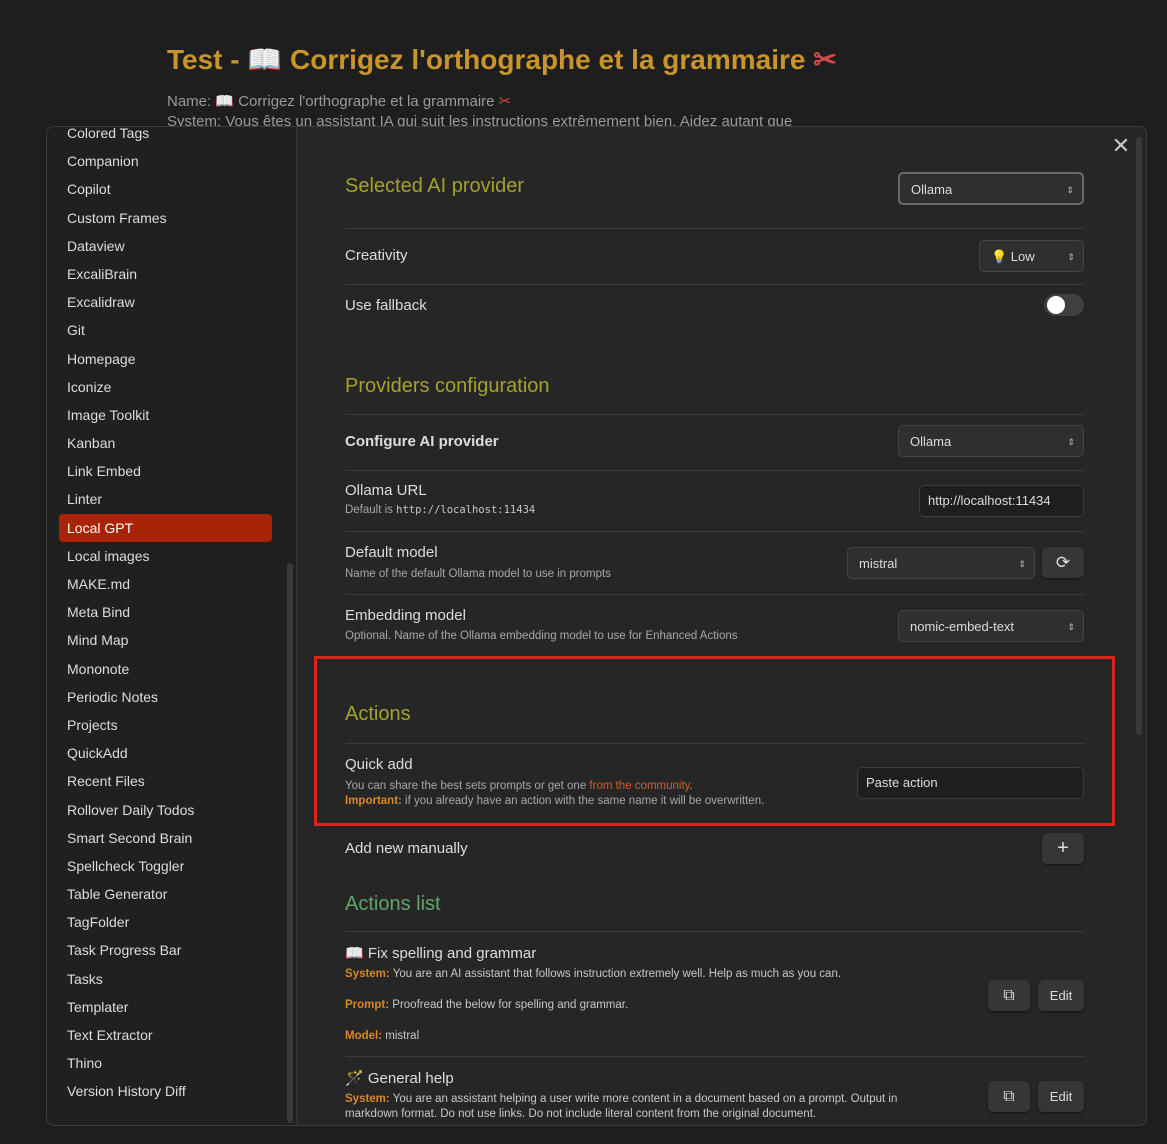 The image size is (1167, 1144). Describe the element at coordinates (165, 612) in the screenshot. I see `sidebar-item-meta-bind: Meta Bind` at that location.